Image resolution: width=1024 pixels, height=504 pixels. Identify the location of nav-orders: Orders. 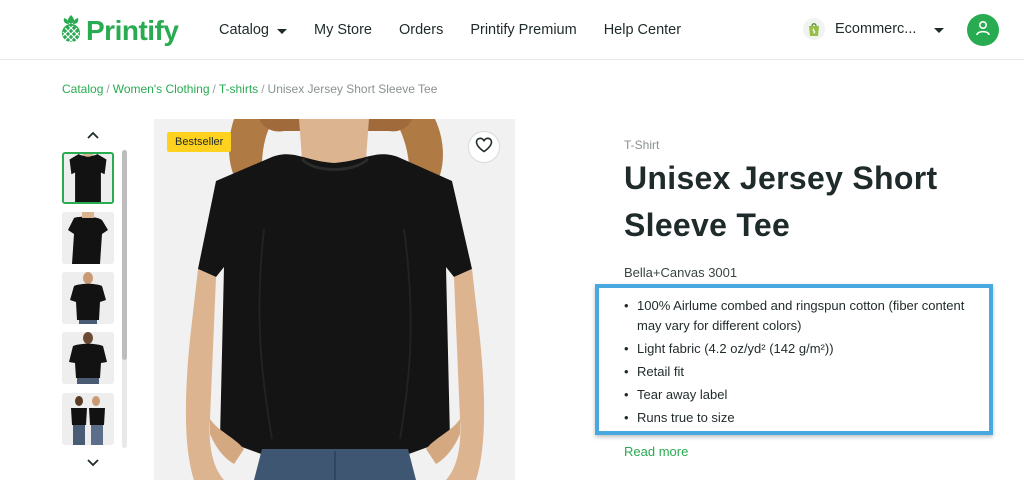
(421, 30).